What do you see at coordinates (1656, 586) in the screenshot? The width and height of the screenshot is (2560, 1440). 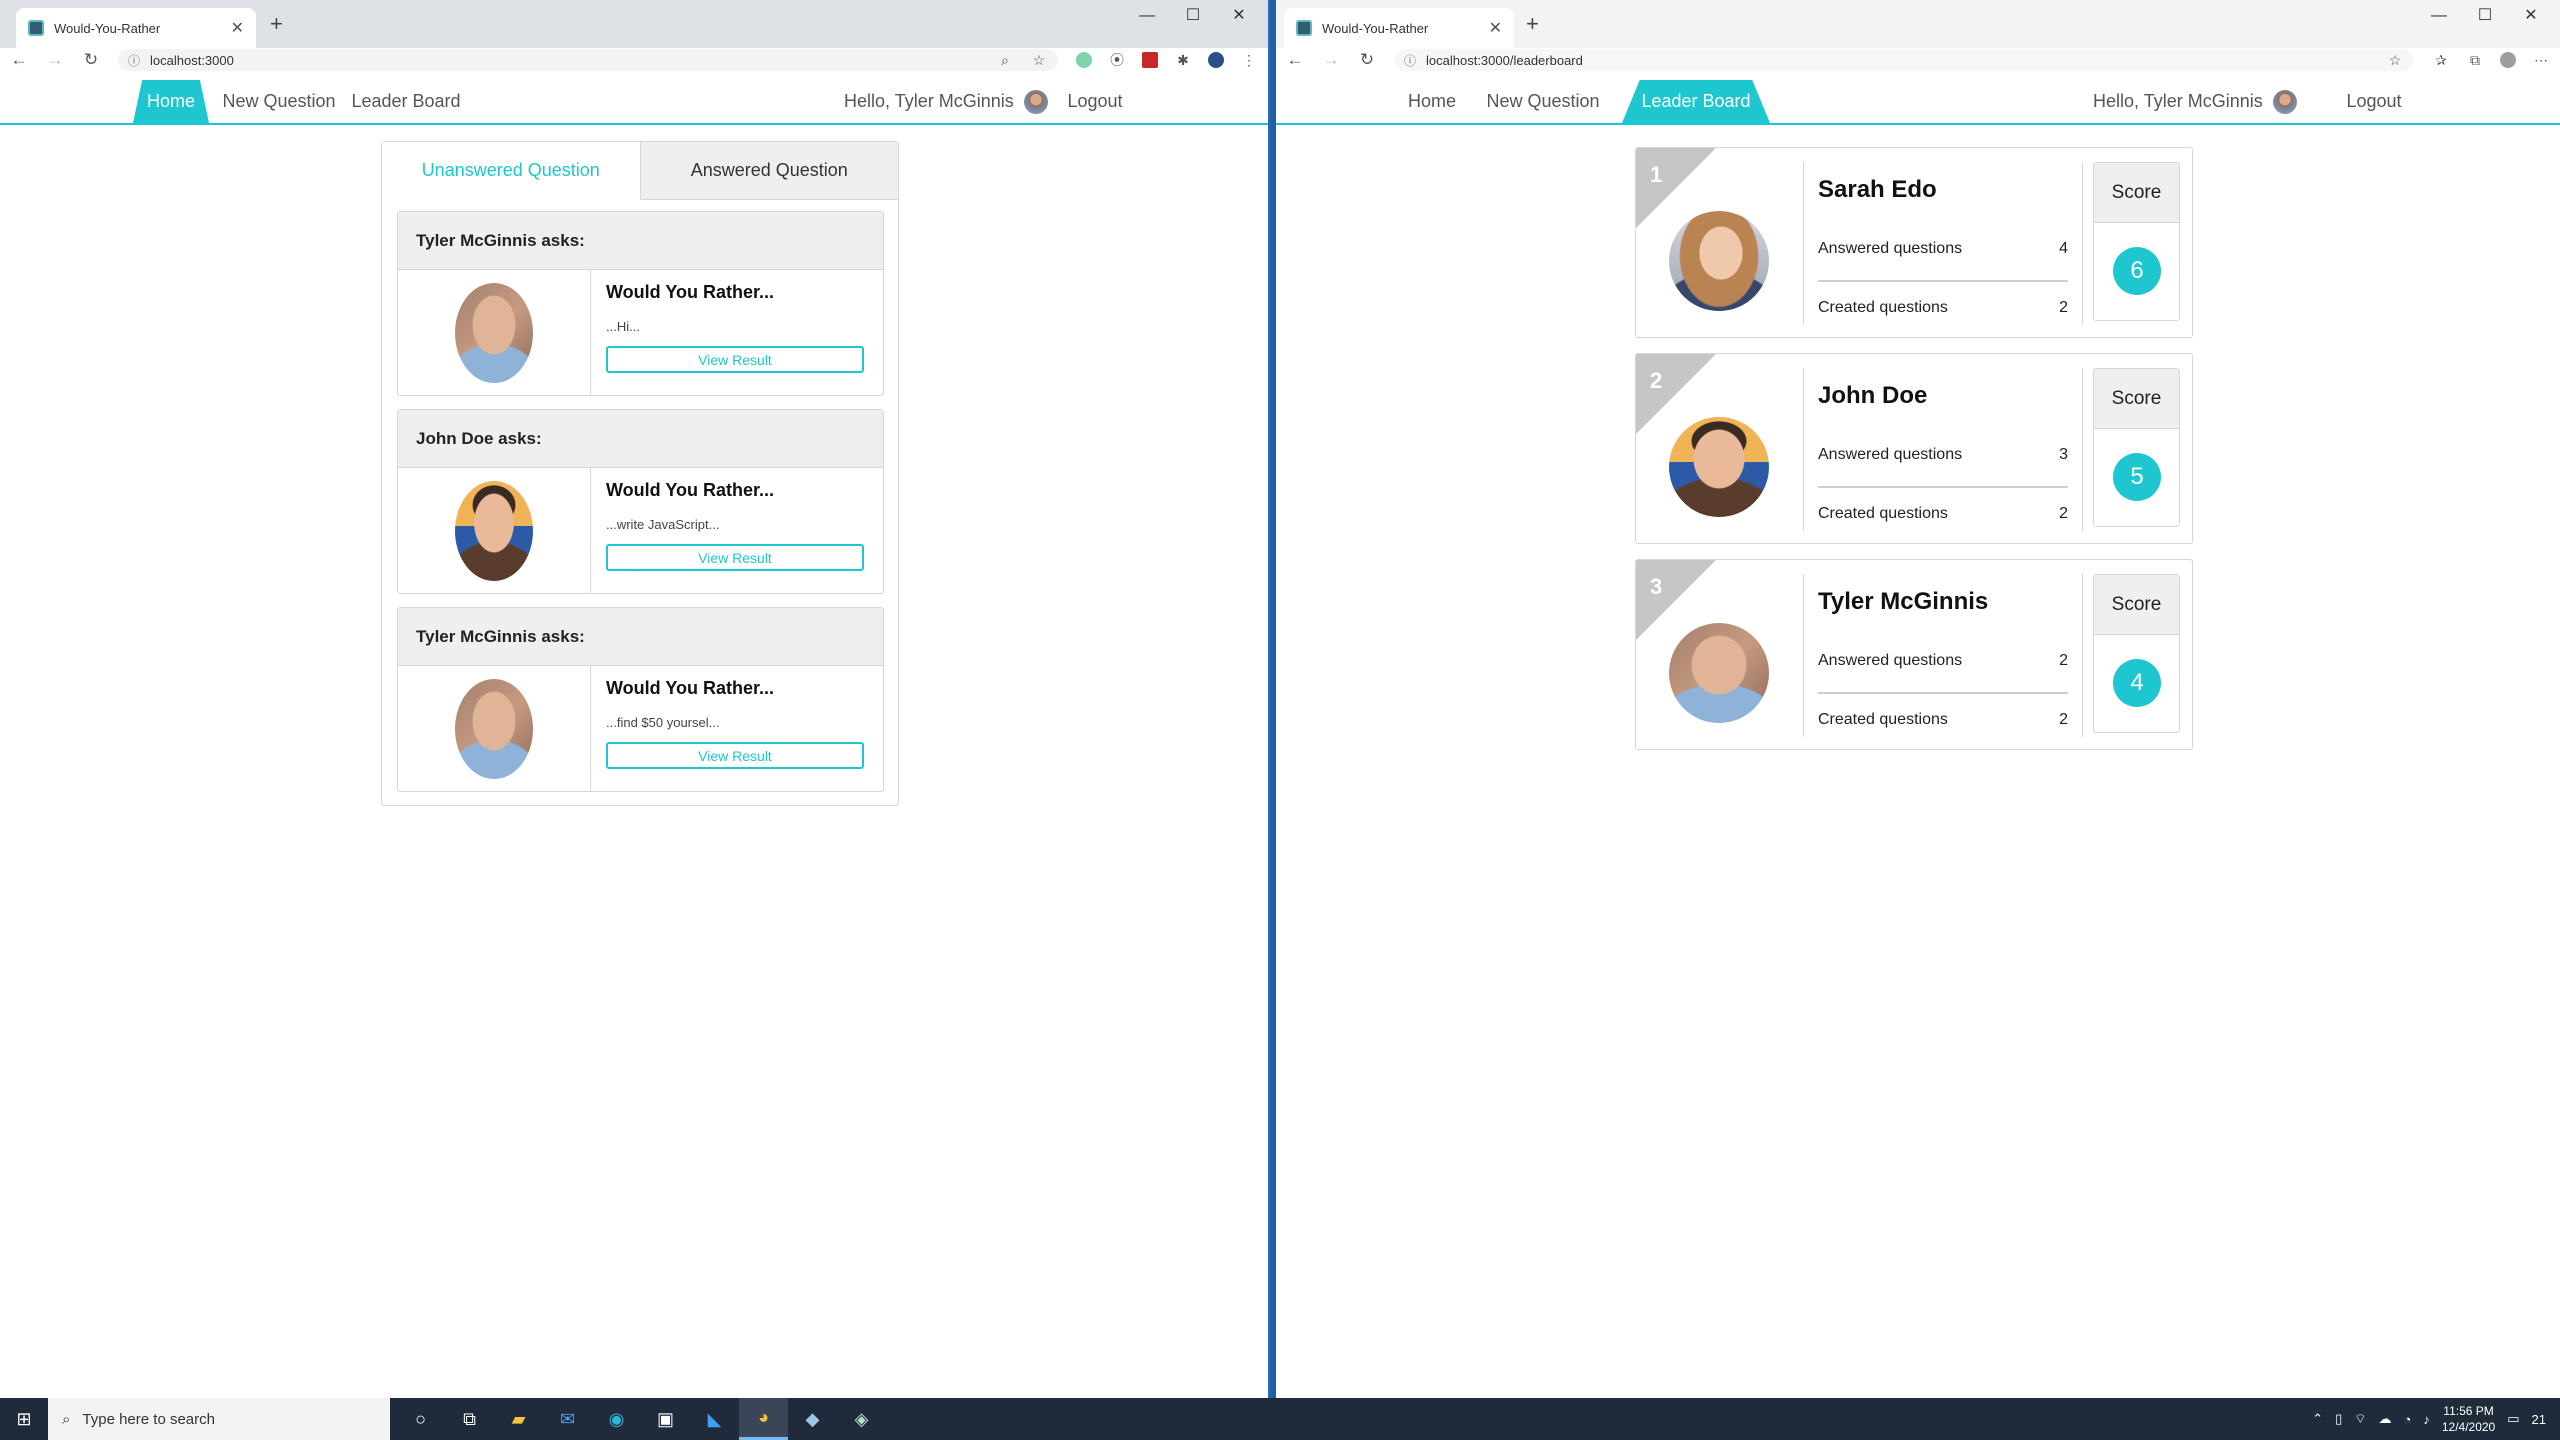 I see `rank-number: 3` at bounding box center [1656, 586].